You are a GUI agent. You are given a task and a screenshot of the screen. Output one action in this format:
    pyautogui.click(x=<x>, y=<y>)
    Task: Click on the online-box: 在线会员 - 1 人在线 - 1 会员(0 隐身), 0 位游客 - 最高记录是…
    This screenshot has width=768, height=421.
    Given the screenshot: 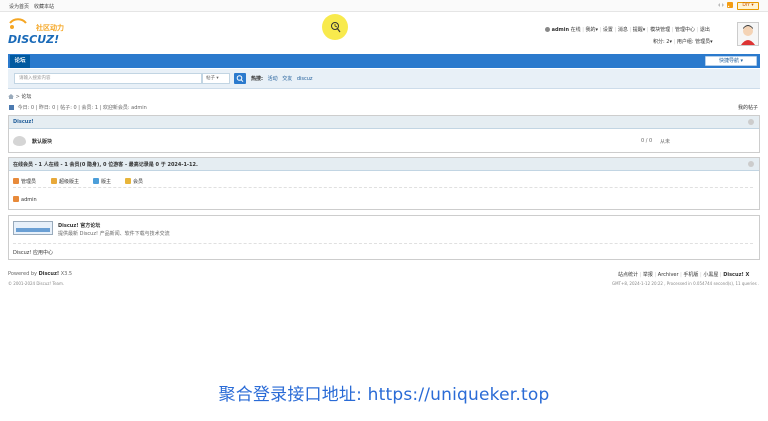 What is the action you would take?
    pyautogui.click(x=384, y=183)
    